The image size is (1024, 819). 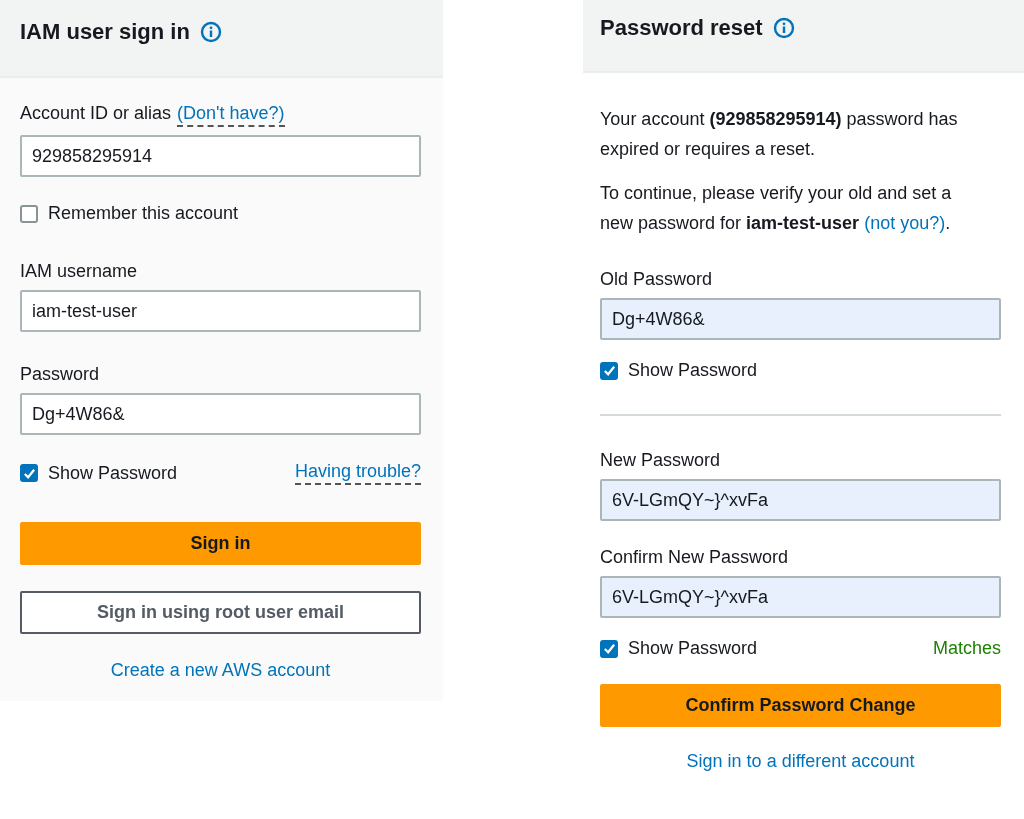 What do you see at coordinates (905, 223) in the screenshot?
I see `text-link: (not you?)` at bounding box center [905, 223].